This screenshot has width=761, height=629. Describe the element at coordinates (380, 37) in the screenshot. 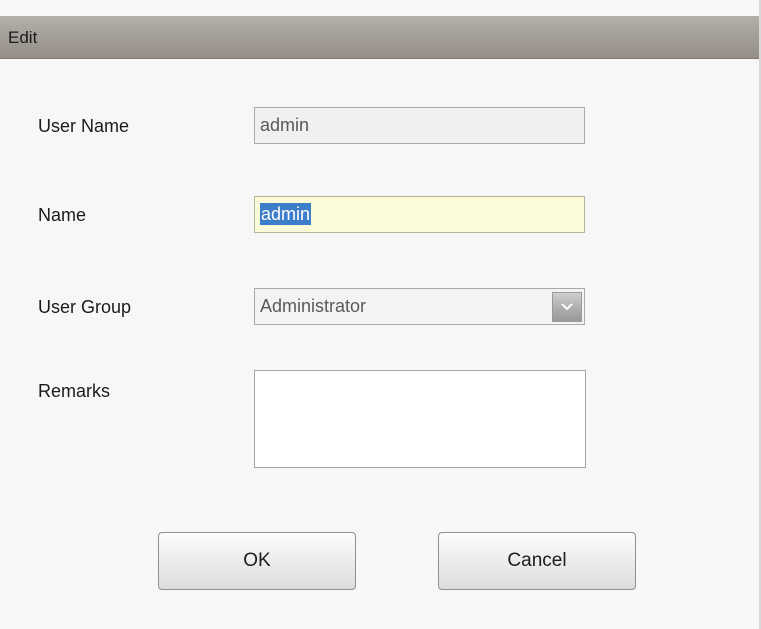

I see `dialog-titlebar: Edit` at that location.